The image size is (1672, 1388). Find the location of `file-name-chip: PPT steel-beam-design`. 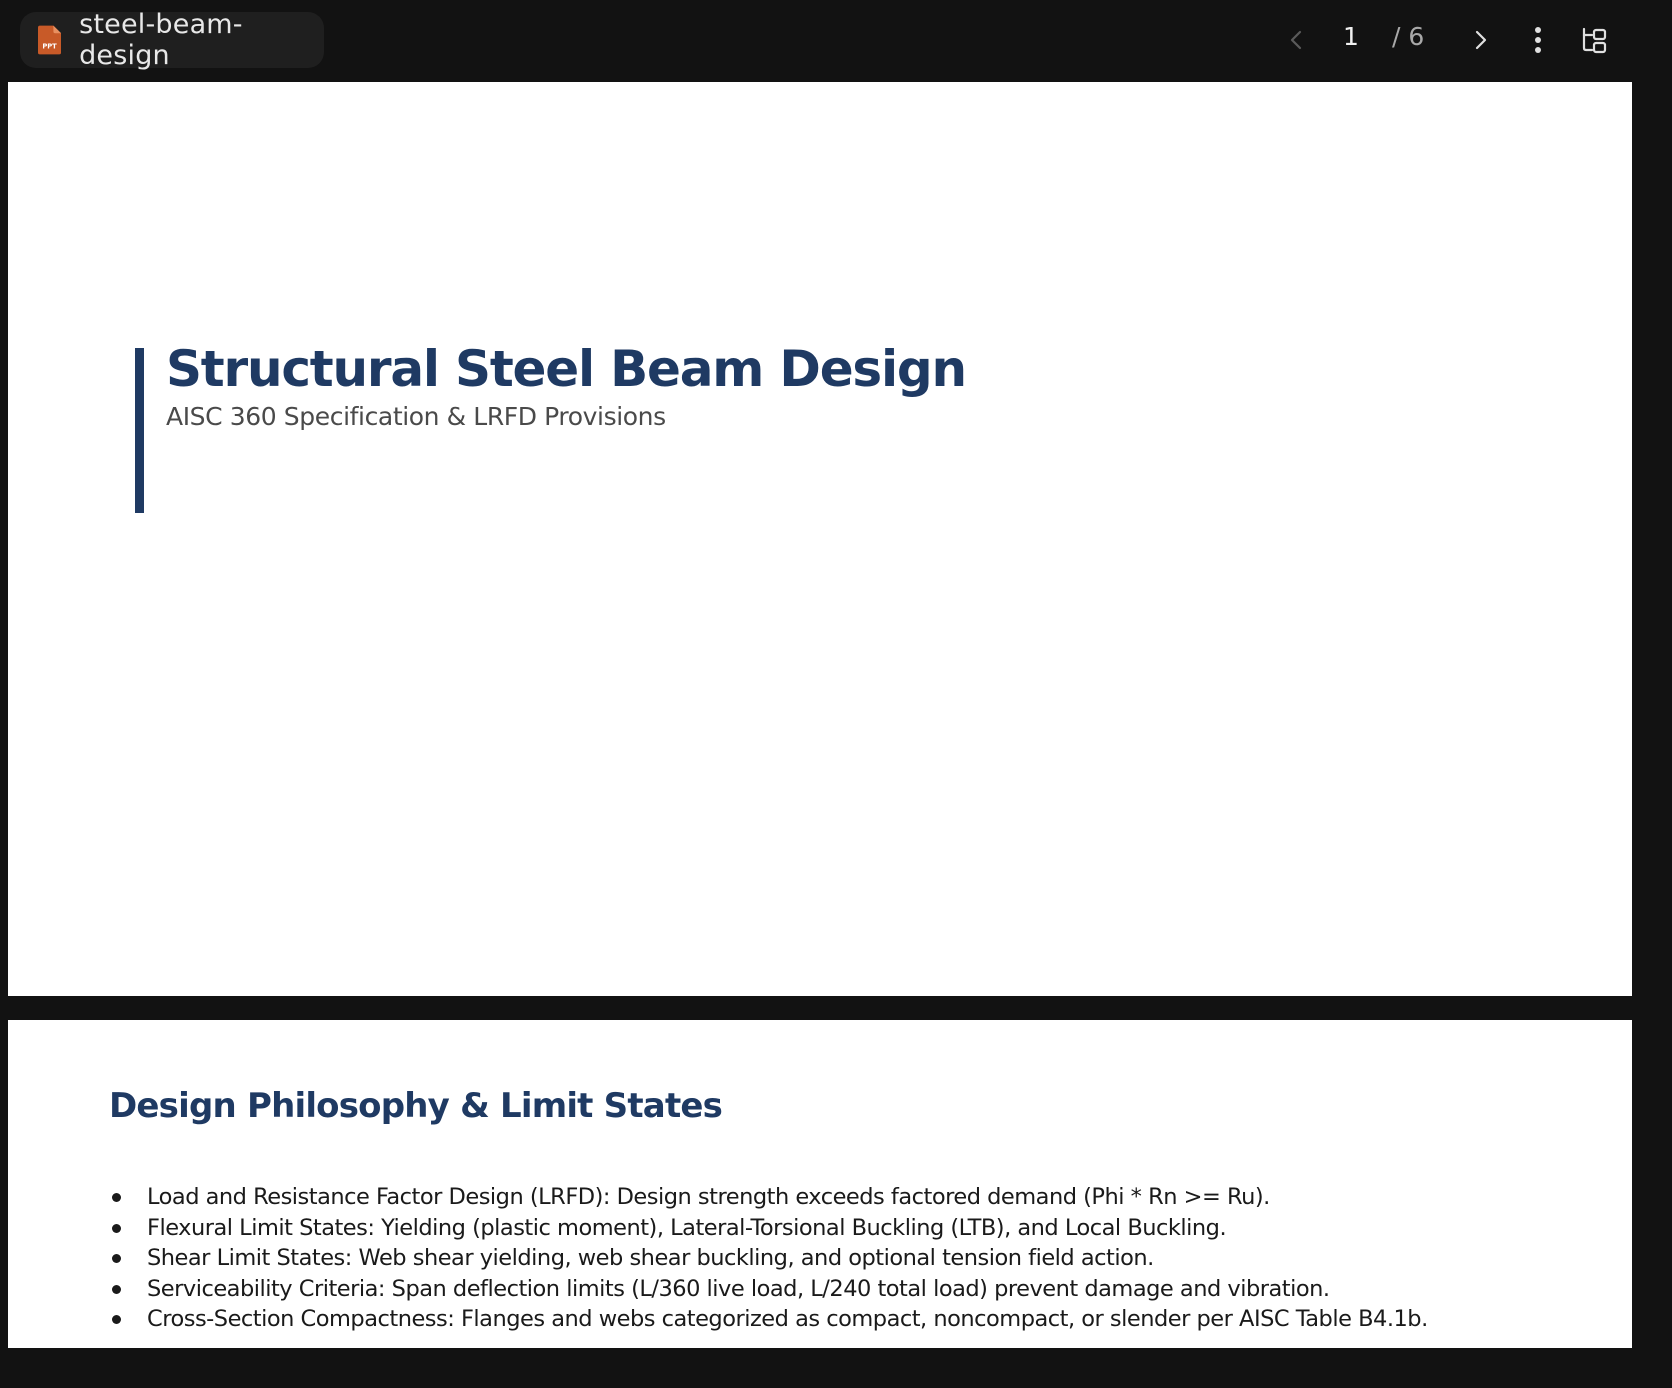

file-name-chip: PPT steel-beam-design is located at coordinates (172, 40).